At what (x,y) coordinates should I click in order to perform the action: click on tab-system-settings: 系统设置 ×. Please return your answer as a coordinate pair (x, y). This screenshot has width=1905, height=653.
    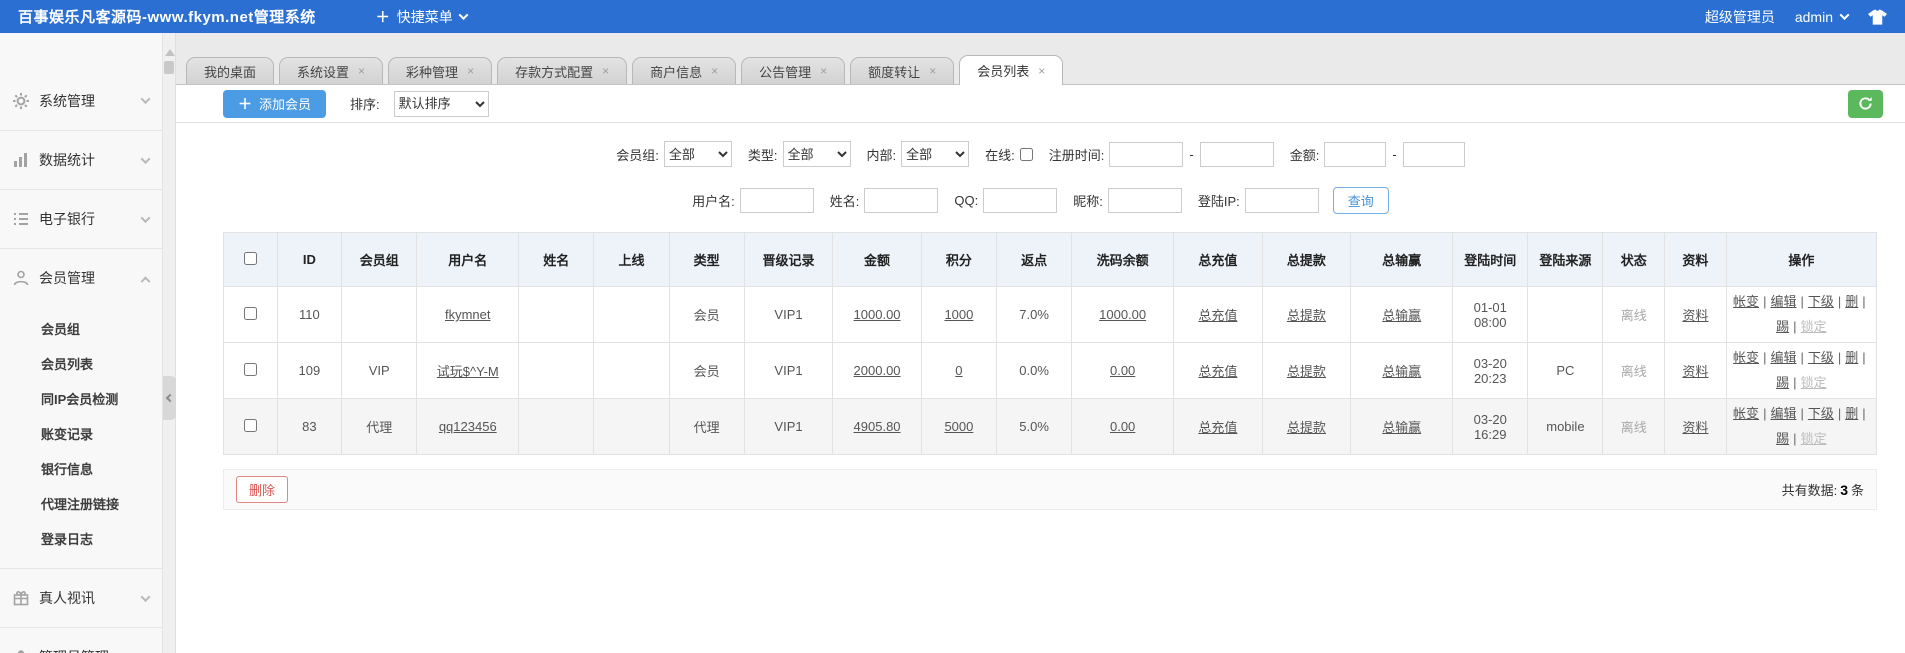
    Looking at the image, I should click on (331, 70).